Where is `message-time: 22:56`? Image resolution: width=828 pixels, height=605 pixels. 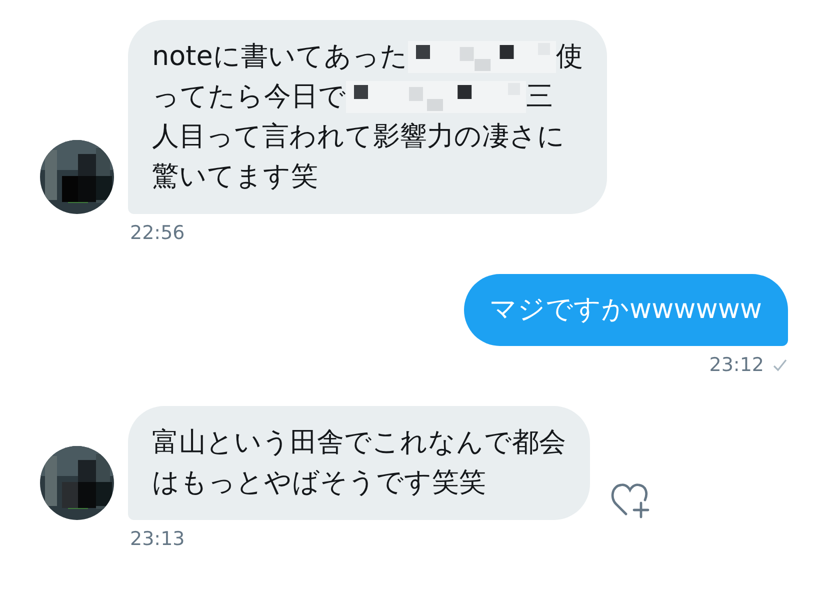 message-time: 22:56 is located at coordinates (157, 233).